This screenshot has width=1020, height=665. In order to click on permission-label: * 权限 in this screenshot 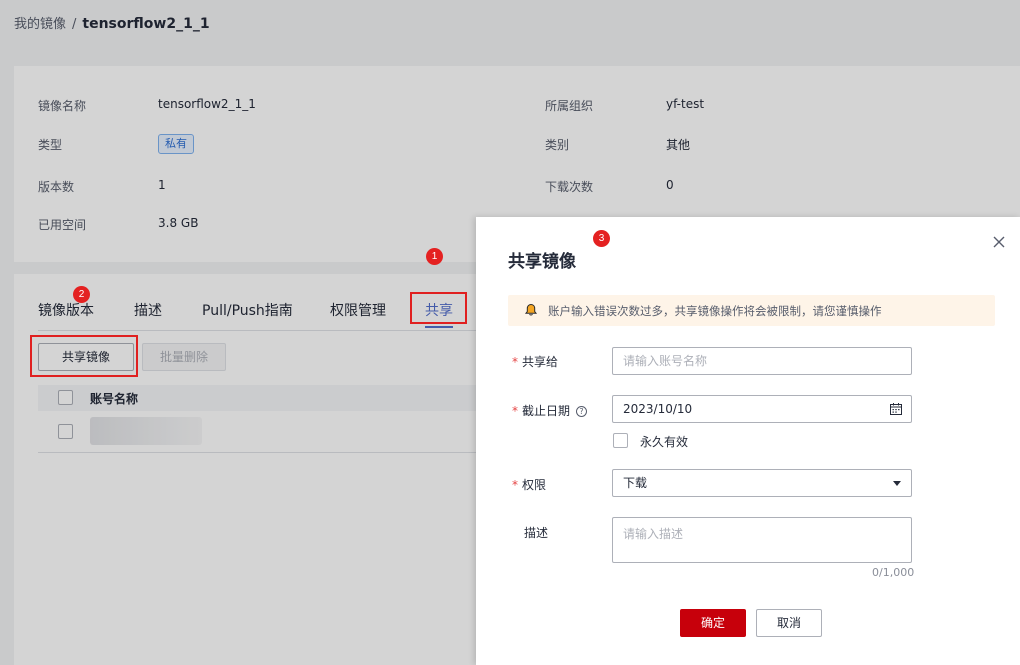, I will do `click(529, 485)`.